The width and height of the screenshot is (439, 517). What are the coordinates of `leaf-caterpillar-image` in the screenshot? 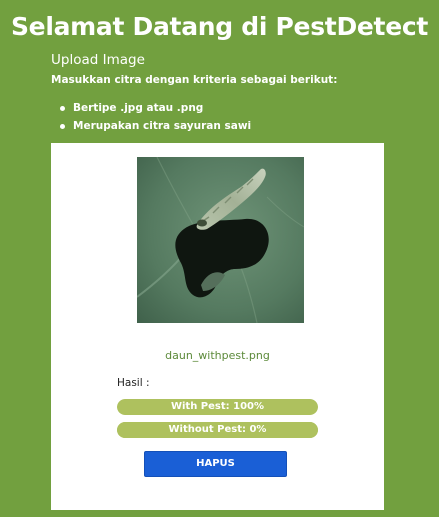 It's located at (220, 240).